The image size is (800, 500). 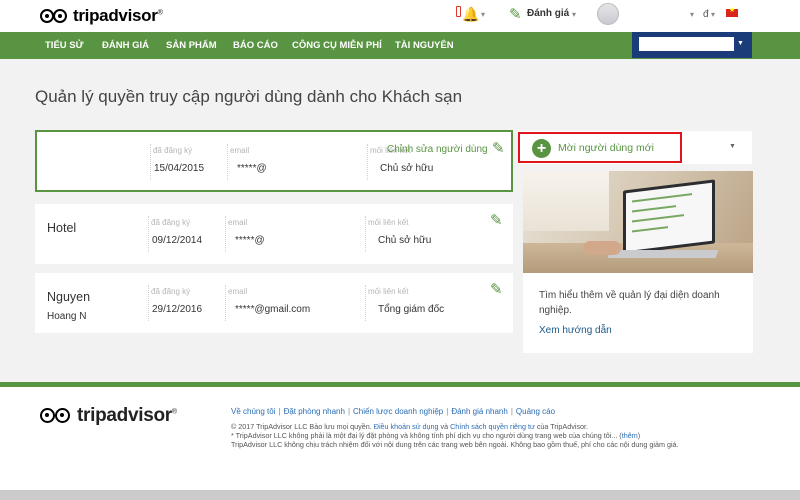 What do you see at coordinates (186, 234) in the screenshot?
I see `registered-column: đã đăng ký 09/12/2014` at bounding box center [186, 234].